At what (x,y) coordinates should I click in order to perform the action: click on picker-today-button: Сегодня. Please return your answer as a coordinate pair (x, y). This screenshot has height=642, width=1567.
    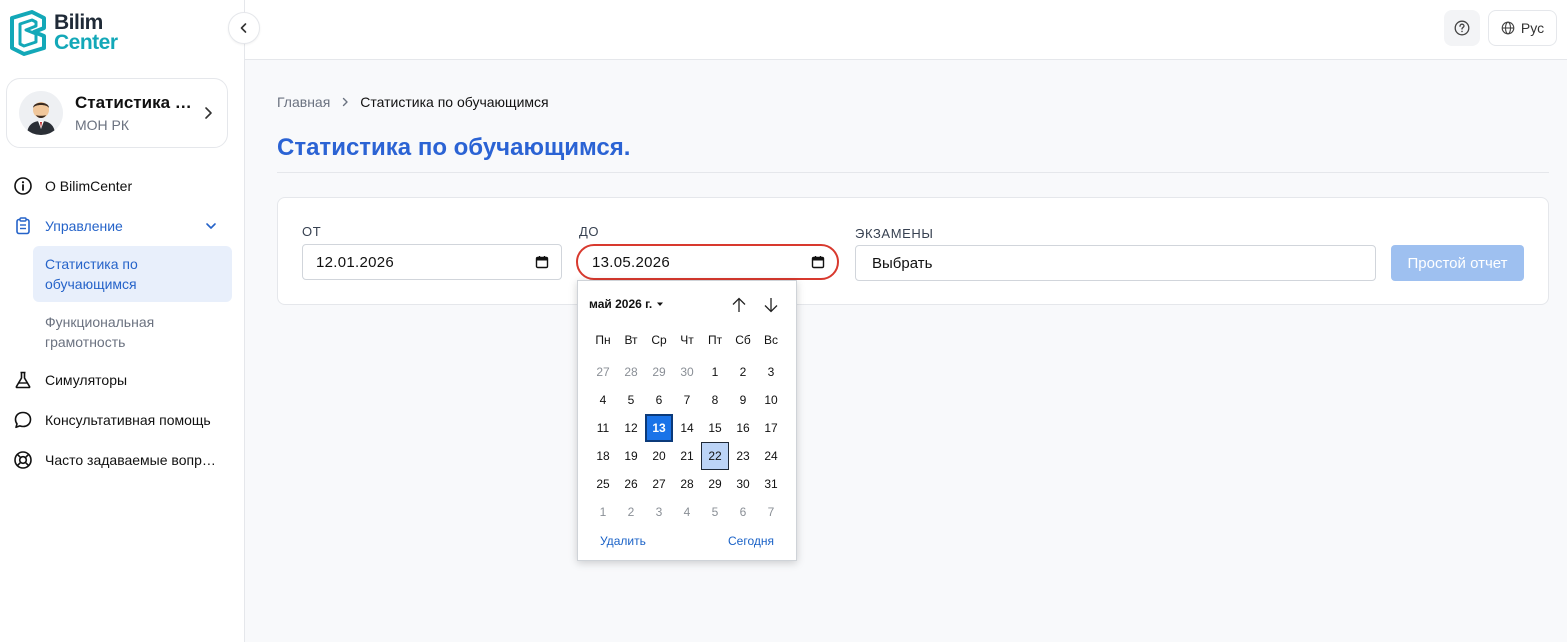
    Looking at the image, I should click on (751, 541).